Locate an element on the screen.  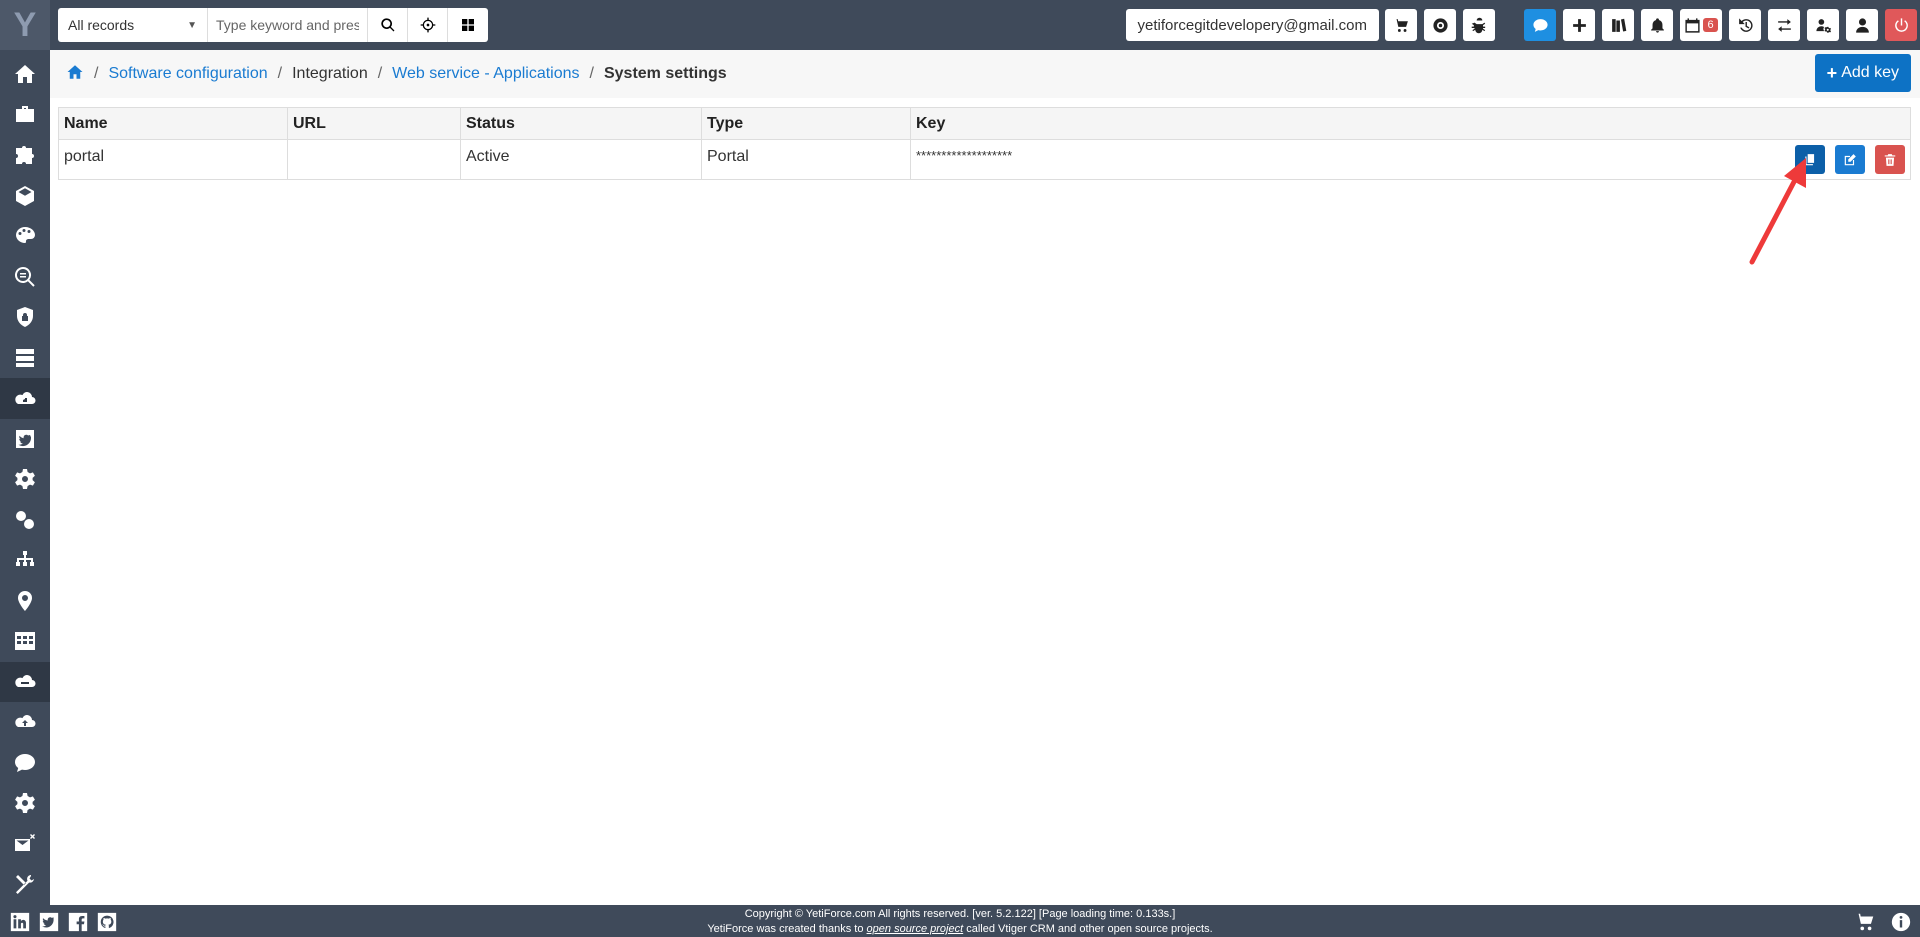
user-email: yetiforcegitdevelopery@gmail.com is located at coordinates (1252, 25).